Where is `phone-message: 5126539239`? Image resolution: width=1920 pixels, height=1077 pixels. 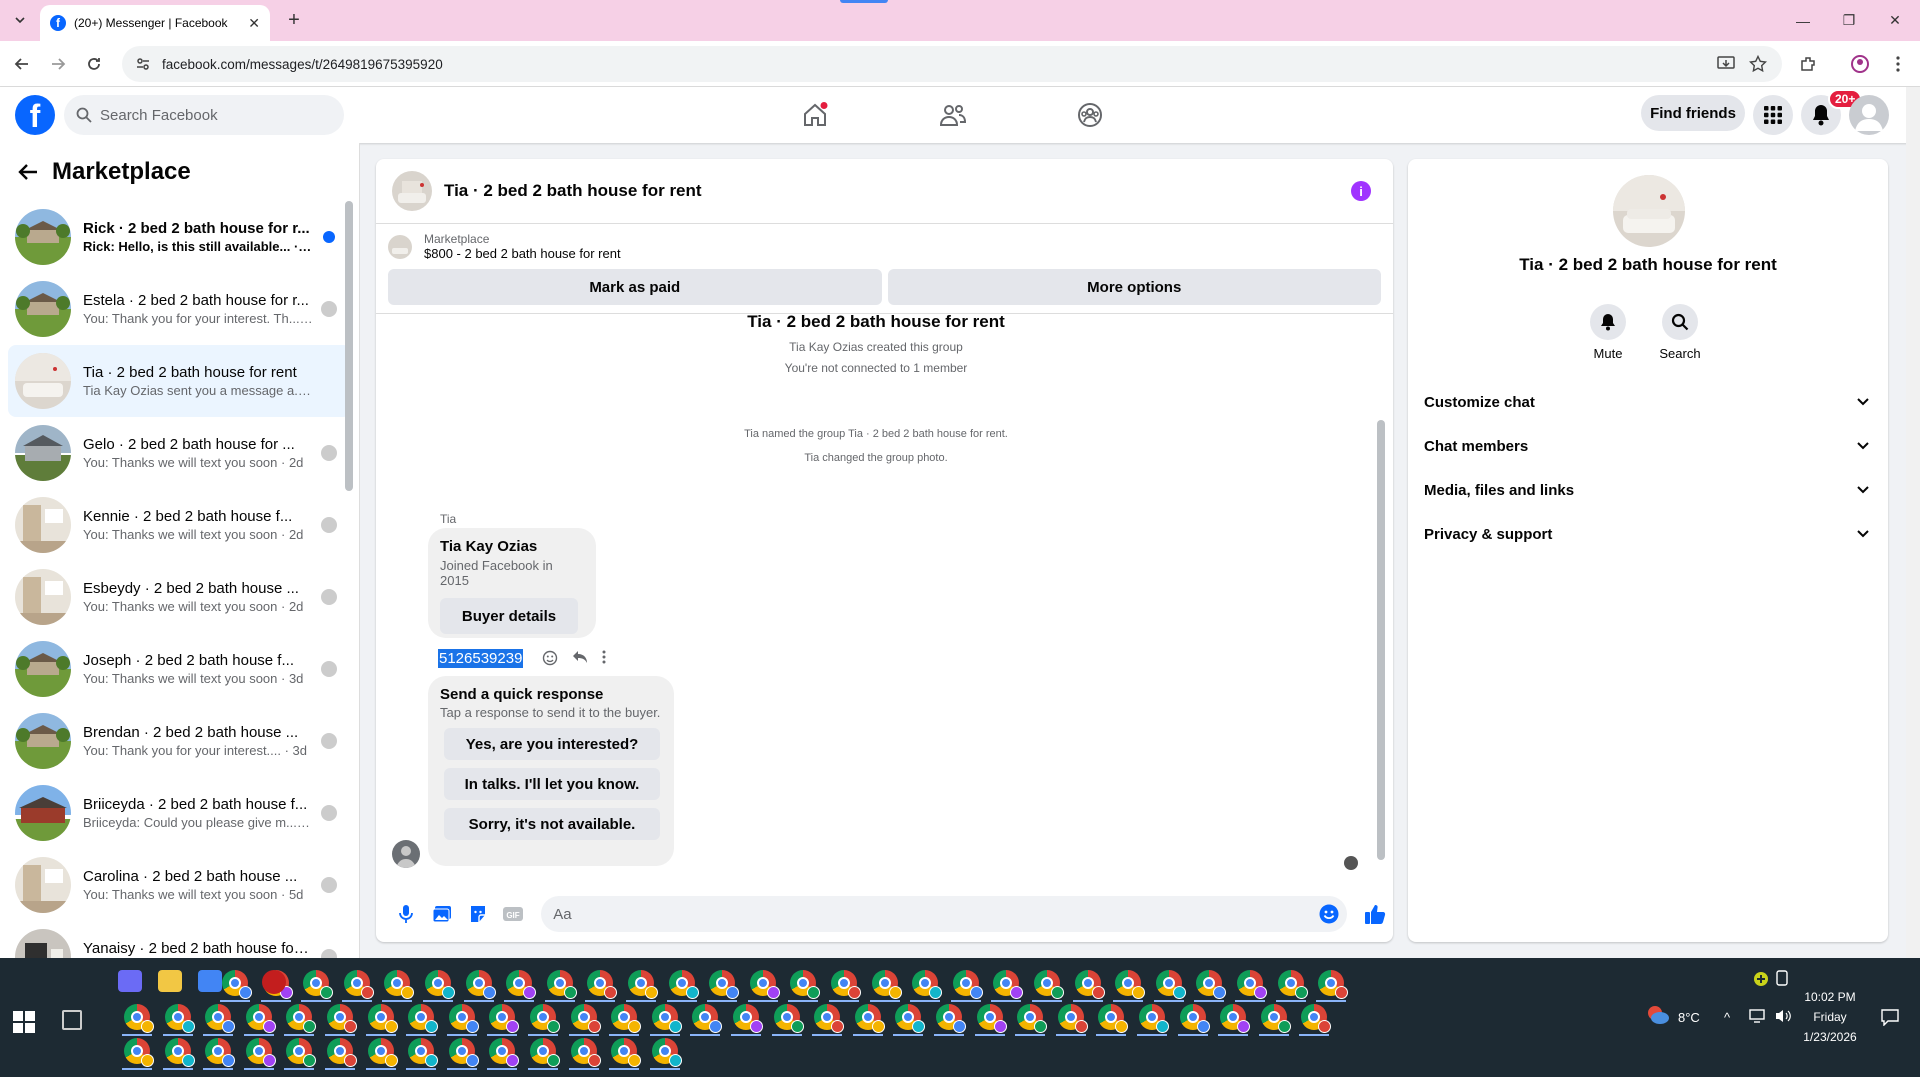 phone-message: 5126539239 is located at coordinates (476, 658).